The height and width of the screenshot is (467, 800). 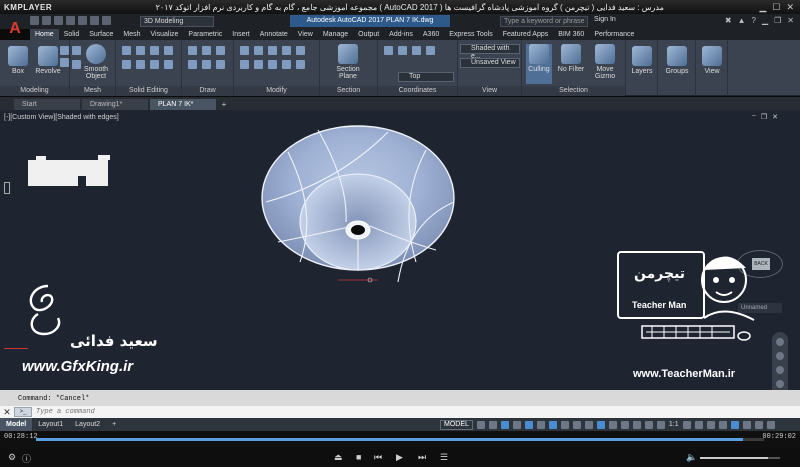 What do you see at coordinates (300, 50) in the screenshot?
I see `array-icon` at bounding box center [300, 50].